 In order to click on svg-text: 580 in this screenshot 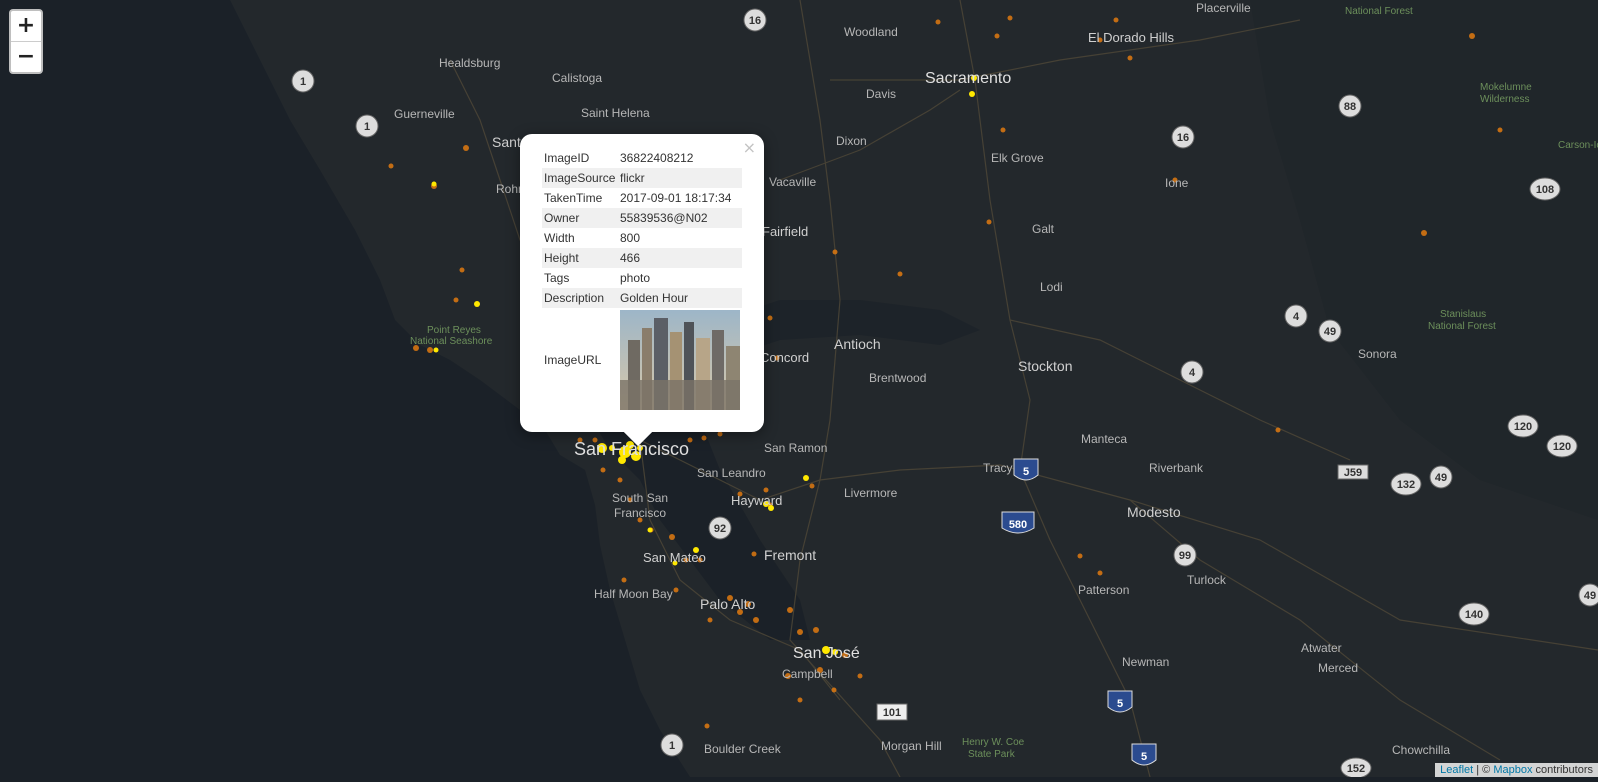, I will do `click(1018, 525)`.